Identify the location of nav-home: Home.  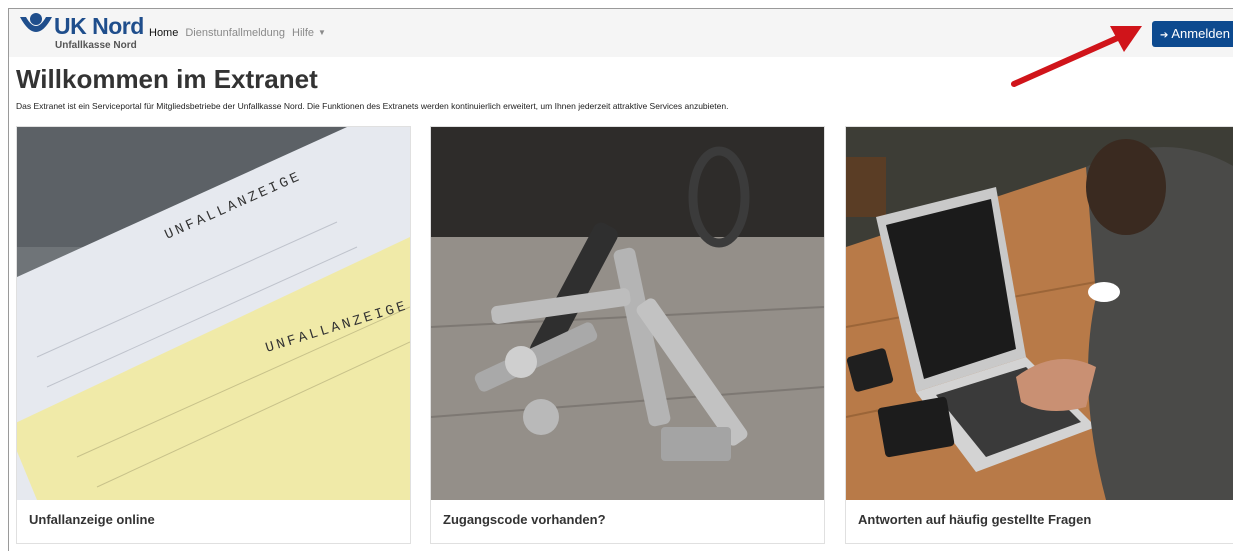
(163, 33).